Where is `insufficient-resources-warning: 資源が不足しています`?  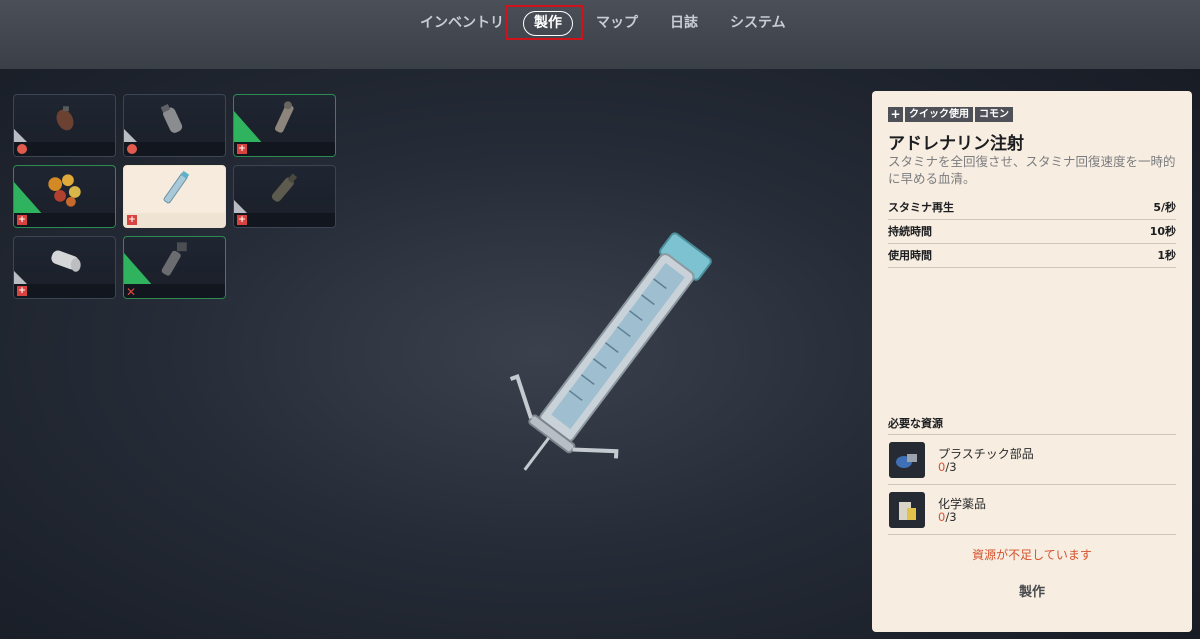
insufficient-resources-warning: 資源が不足しています is located at coordinates (1032, 555).